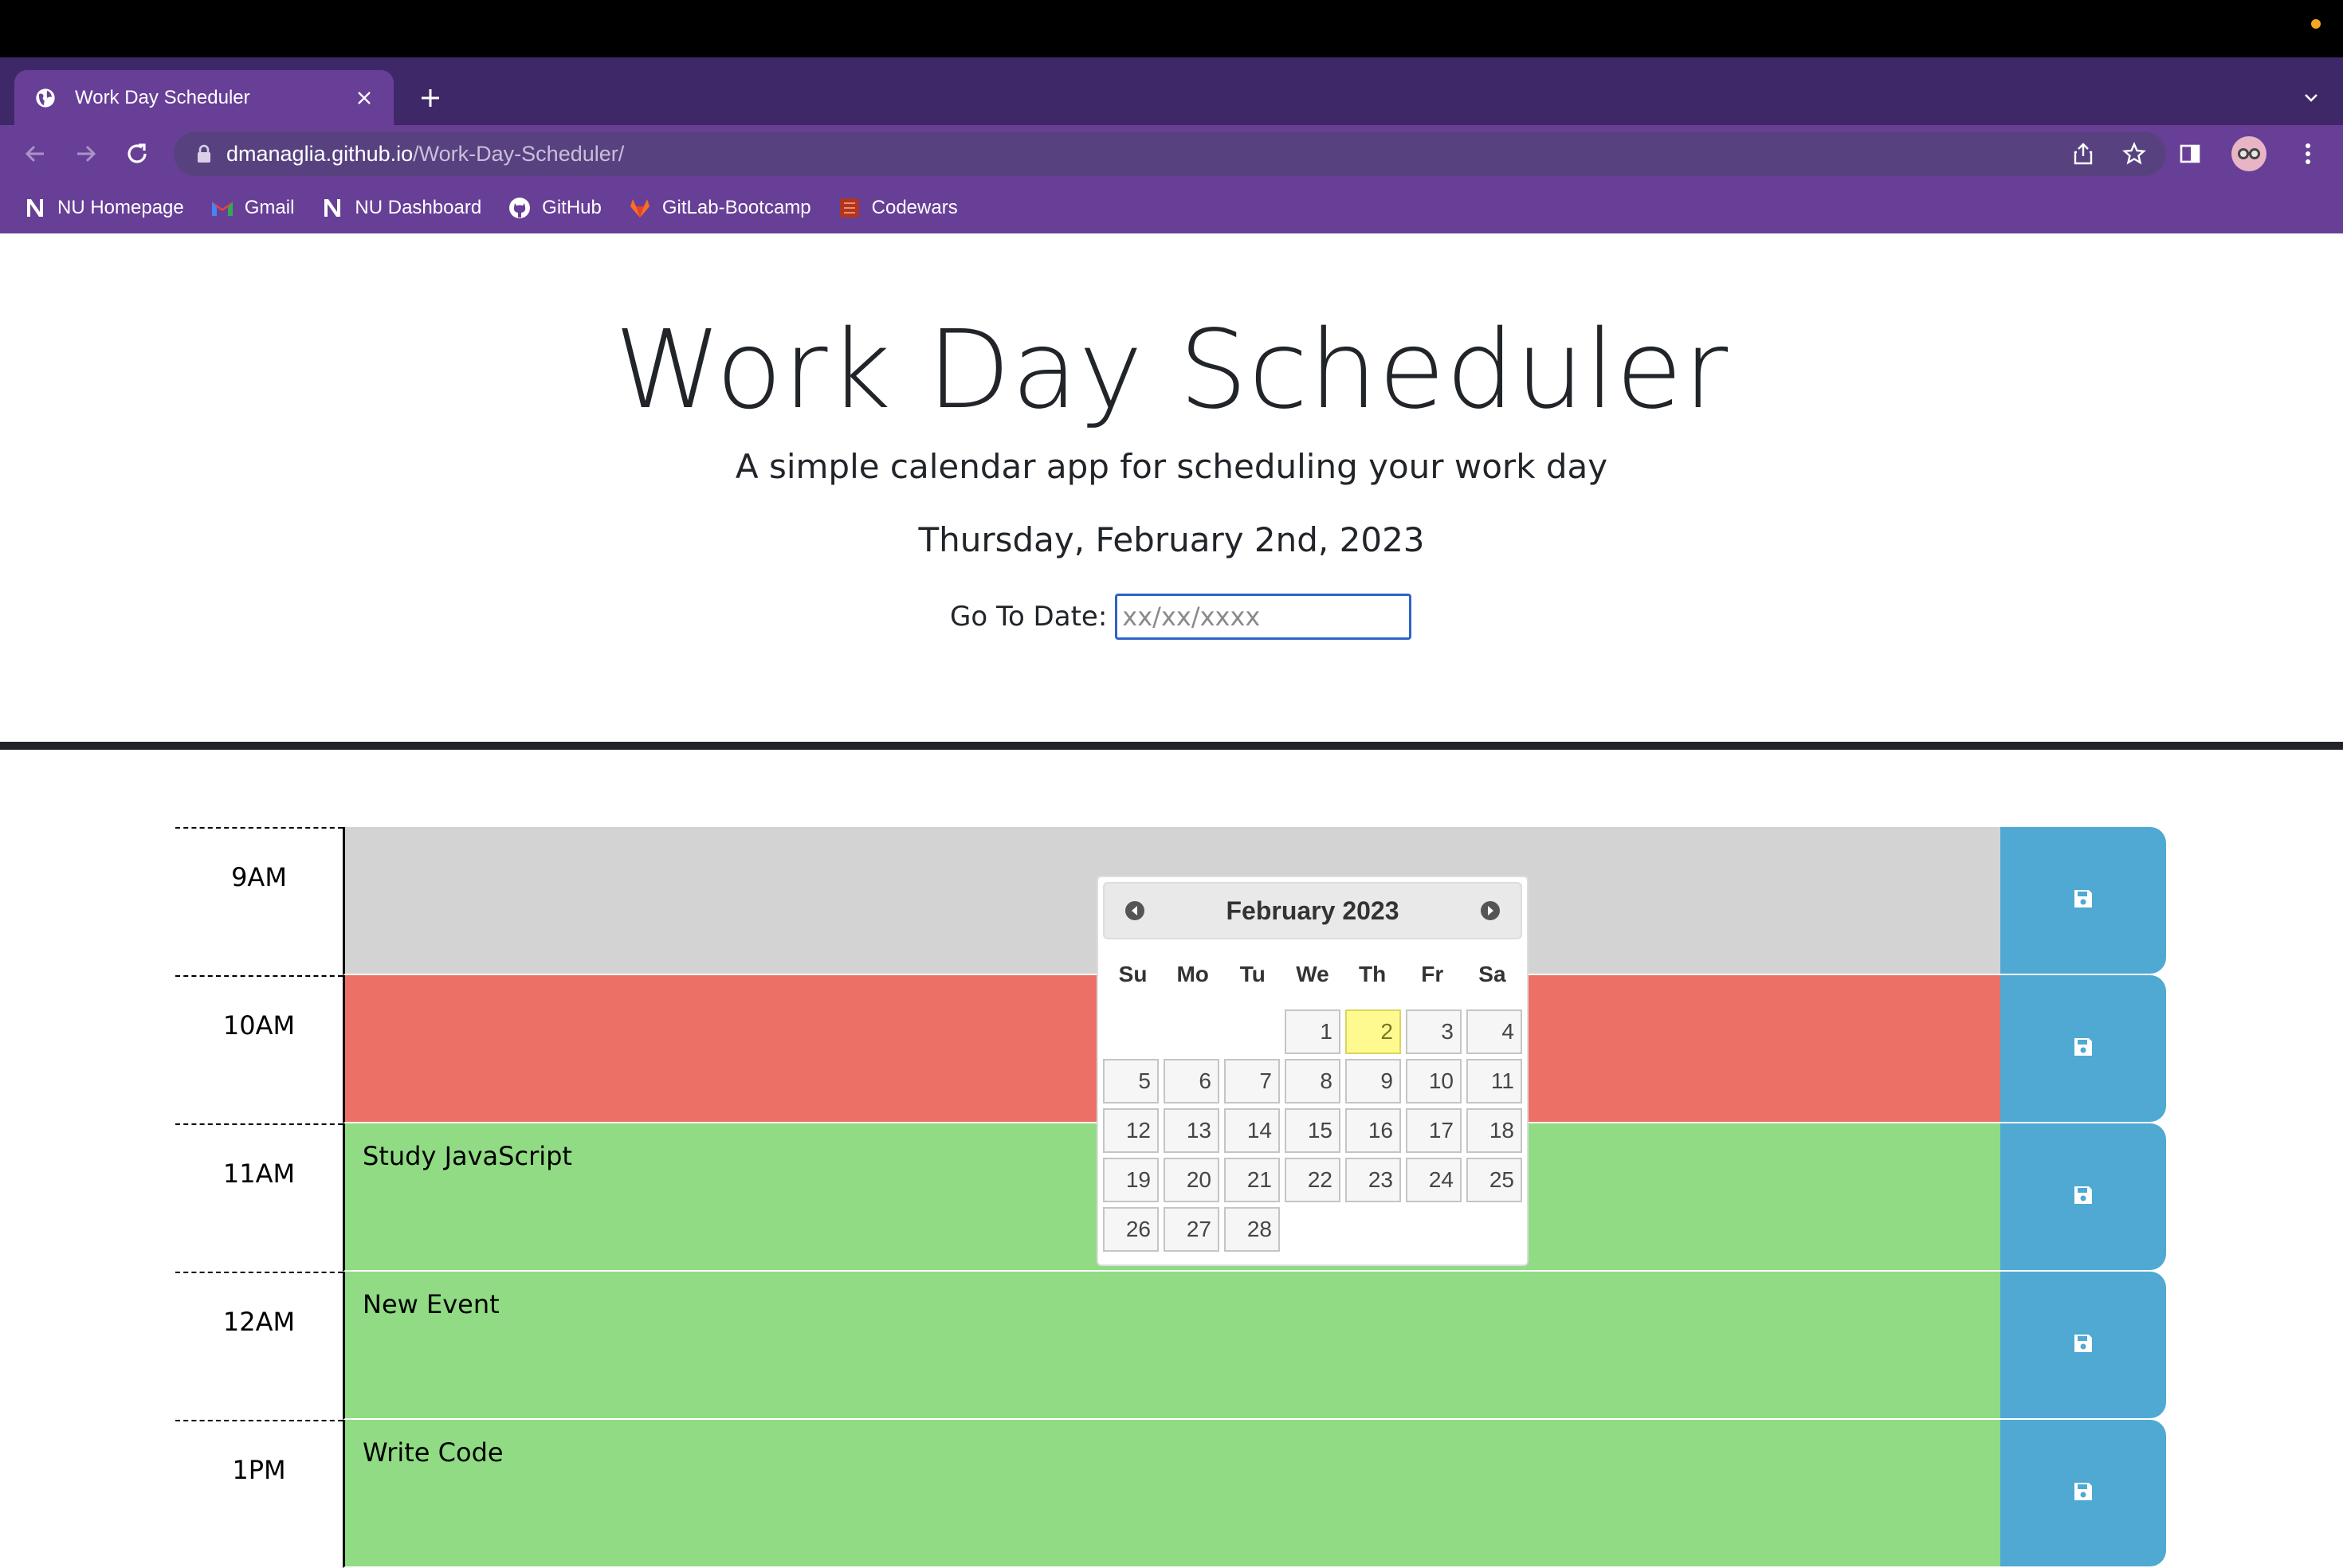 The height and width of the screenshot is (1568, 2343). I want to click on hour-text: 12AM, so click(259, 1322).